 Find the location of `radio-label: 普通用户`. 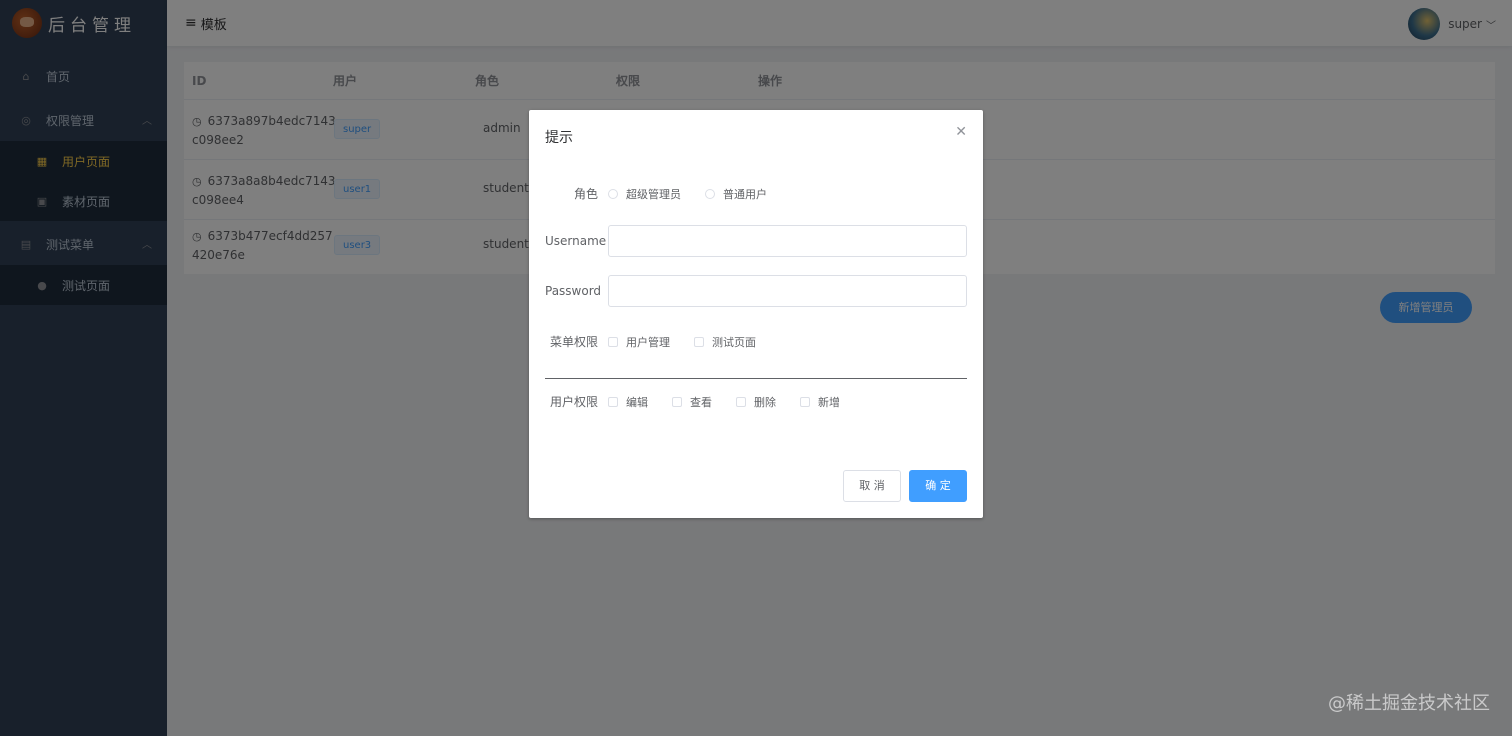

radio-label: 普通用户 is located at coordinates (745, 194).